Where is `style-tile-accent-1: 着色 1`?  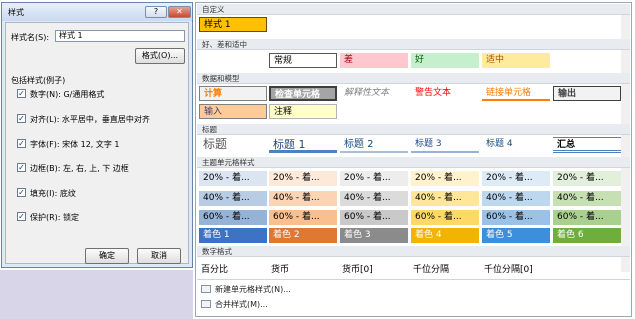 style-tile-accent-1: 着色 1 is located at coordinates (233, 235).